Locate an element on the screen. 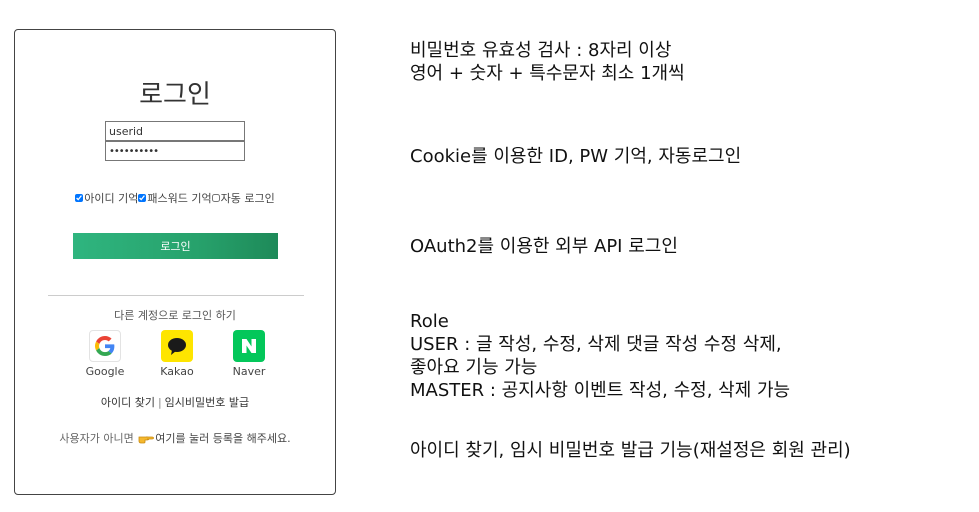 The width and height of the screenshot is (979, 512). google-icon is located at coordinates (105, 346).